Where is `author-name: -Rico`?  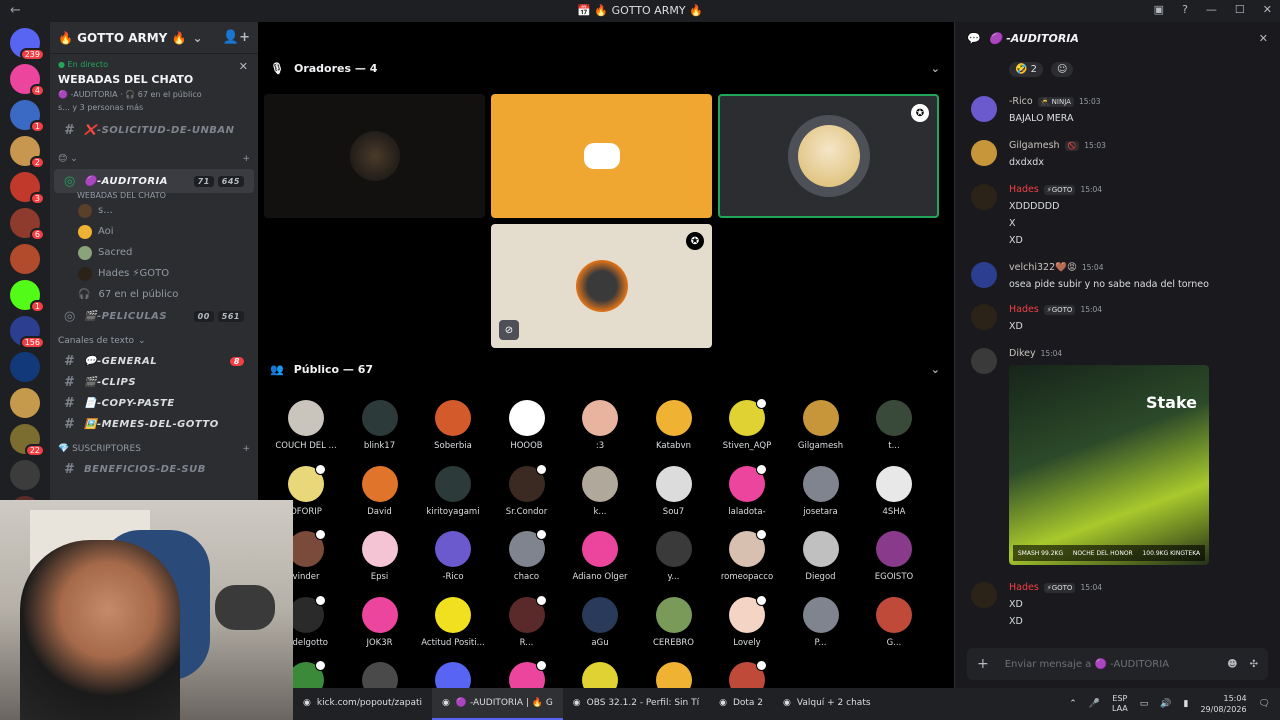
author-name: -Rico is located at coordinates (1021, 101).